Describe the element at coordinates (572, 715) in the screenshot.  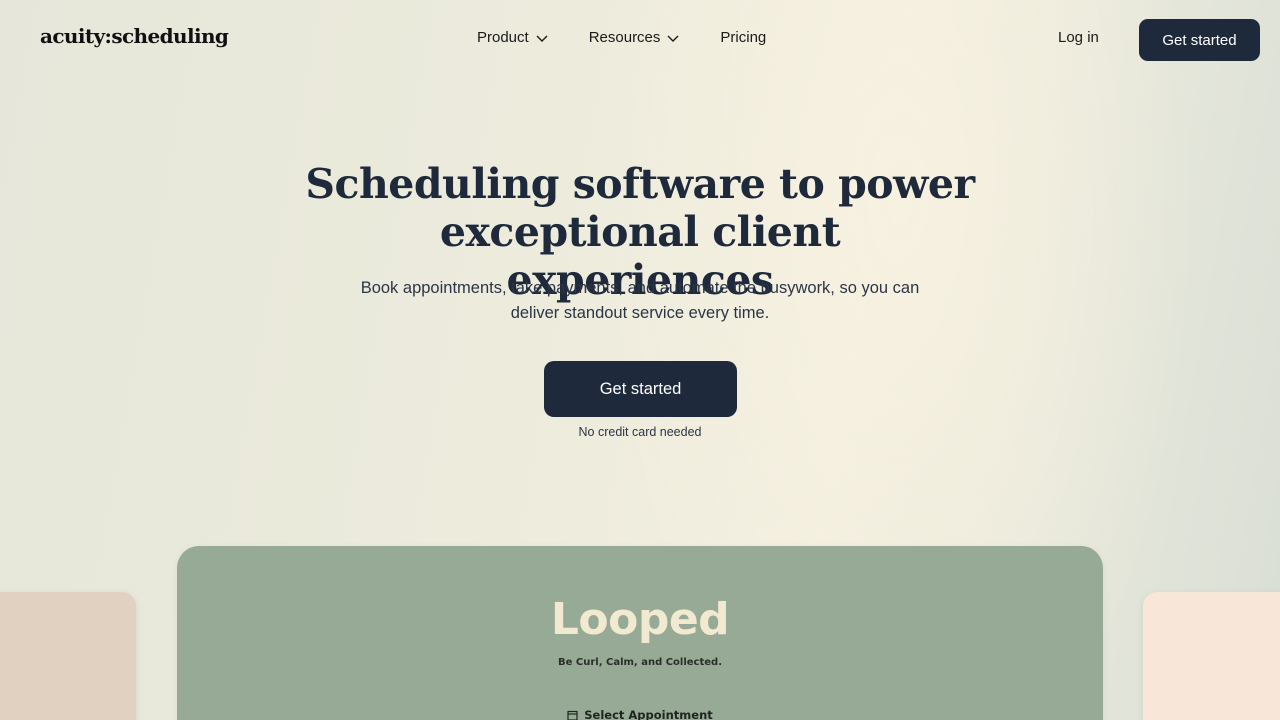
I see `calendar-icon` at that location.